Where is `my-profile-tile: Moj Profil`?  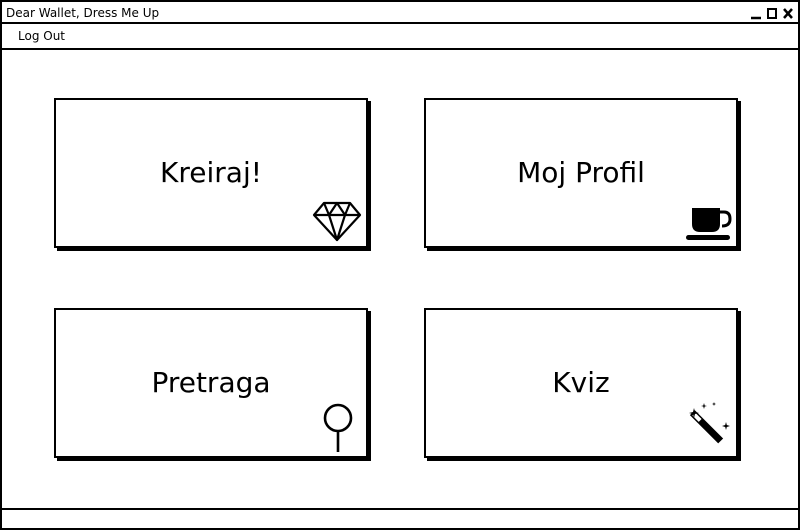
my-profile-tile: Moj Profil is located at coordinates (581, 173).